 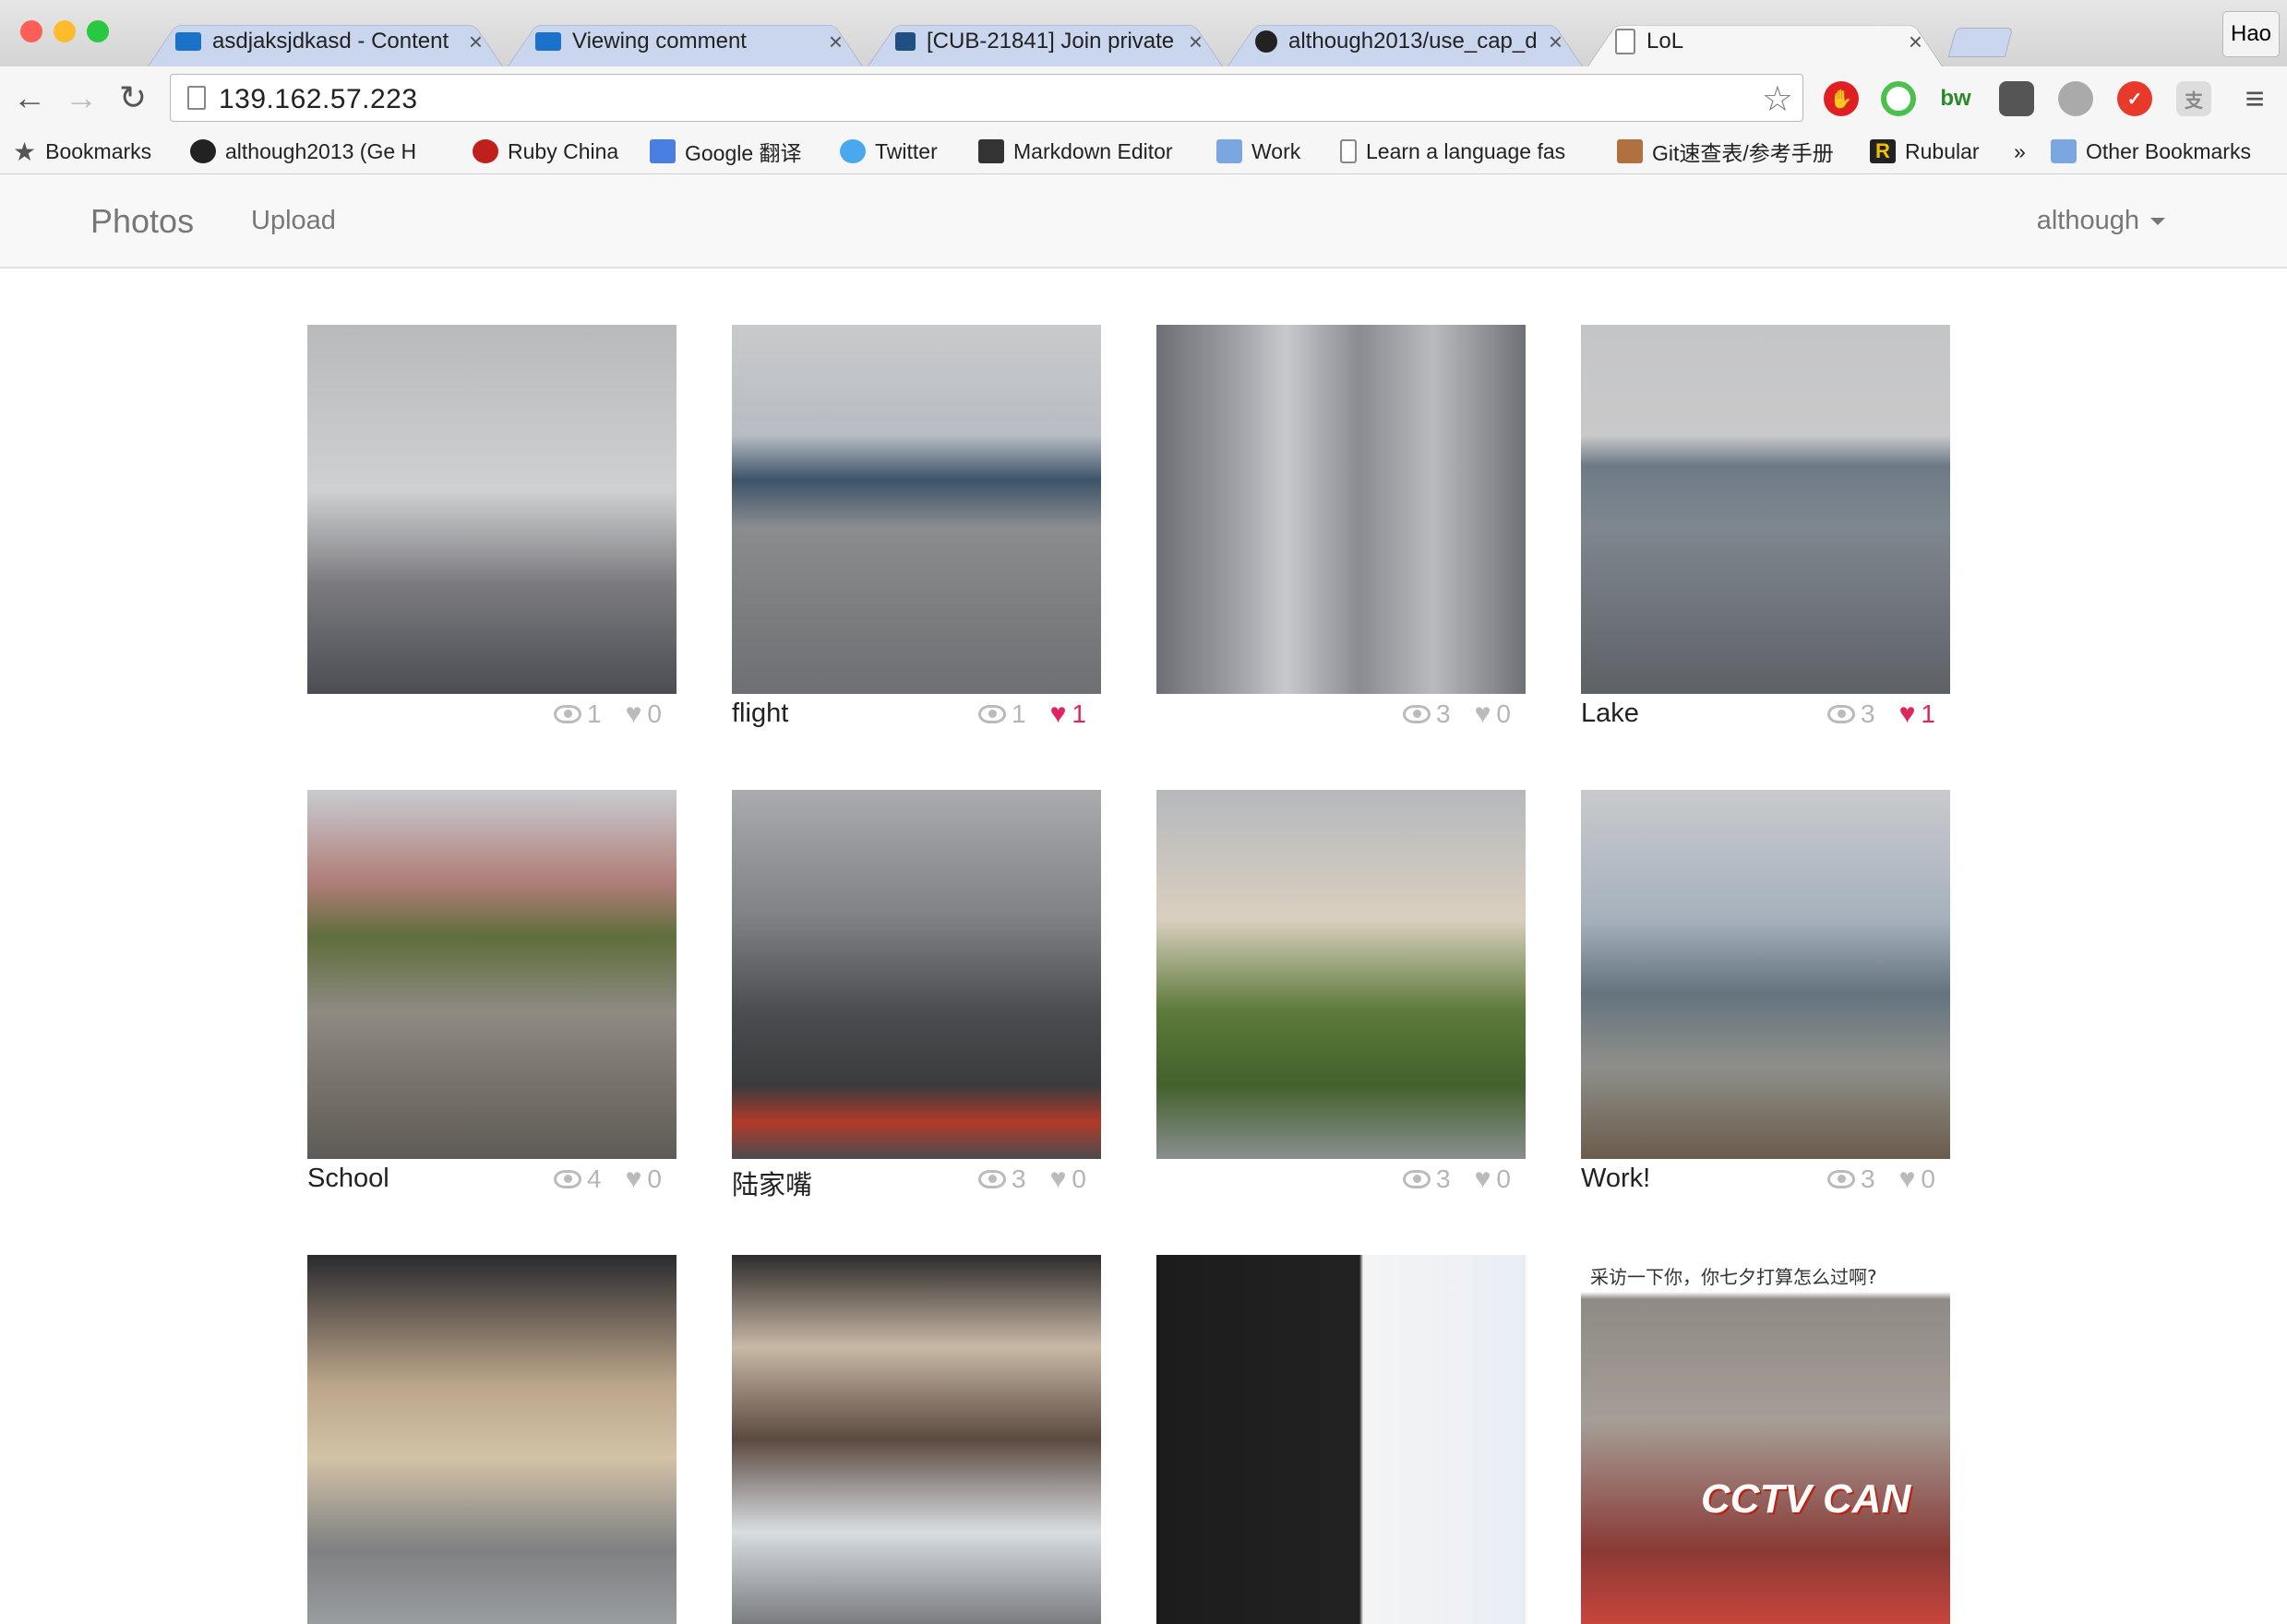 I want to click on todoist-icon: ✓, so click(x=2134, y=98).